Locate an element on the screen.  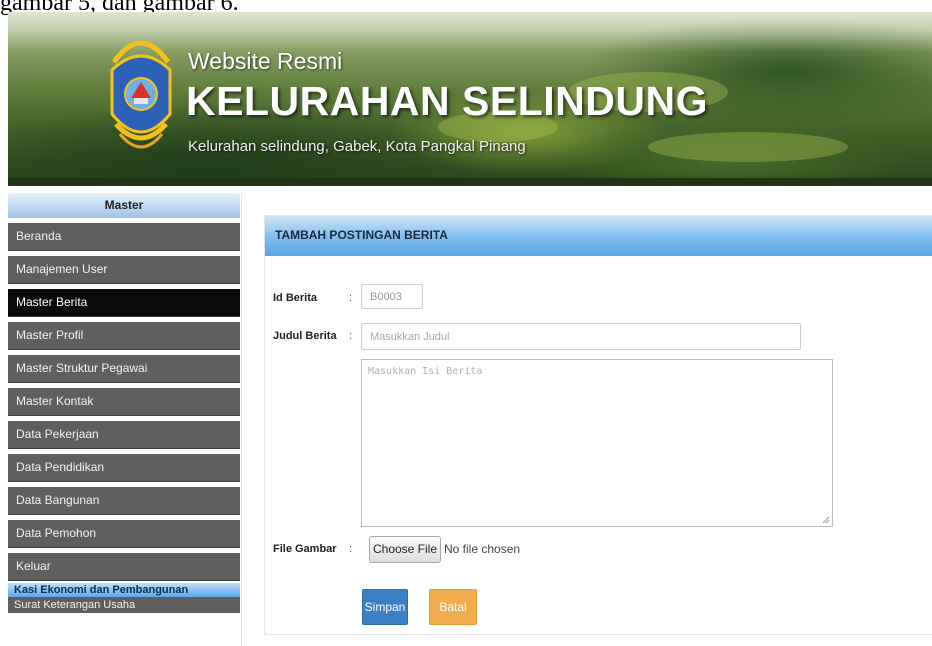
banner-terrace is located at coordinates (748, 147).